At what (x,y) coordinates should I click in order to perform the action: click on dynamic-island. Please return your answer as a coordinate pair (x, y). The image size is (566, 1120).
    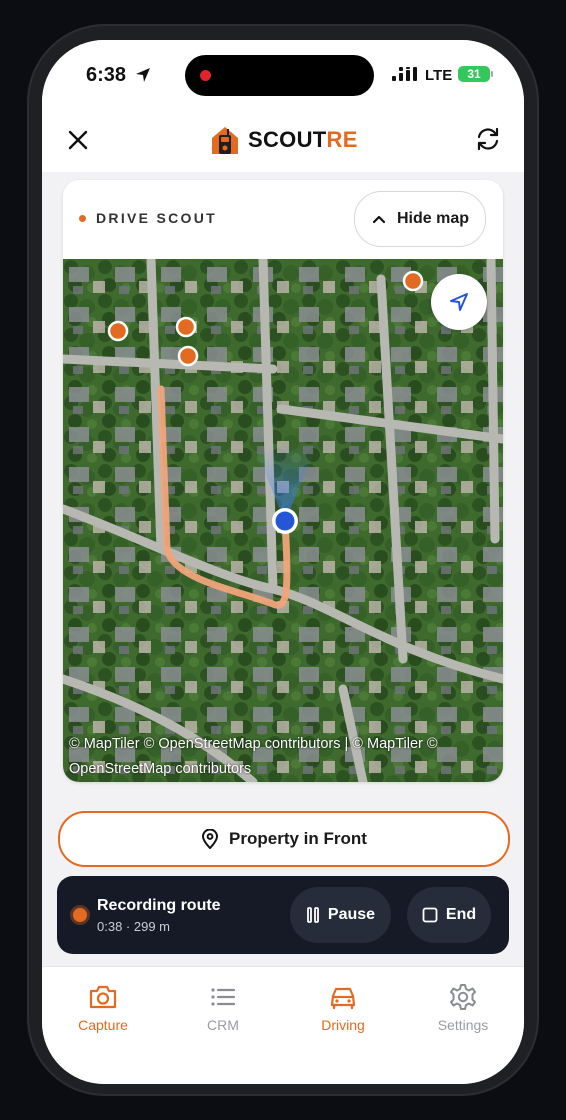
    Looking at the image, I should click on (279, 75).